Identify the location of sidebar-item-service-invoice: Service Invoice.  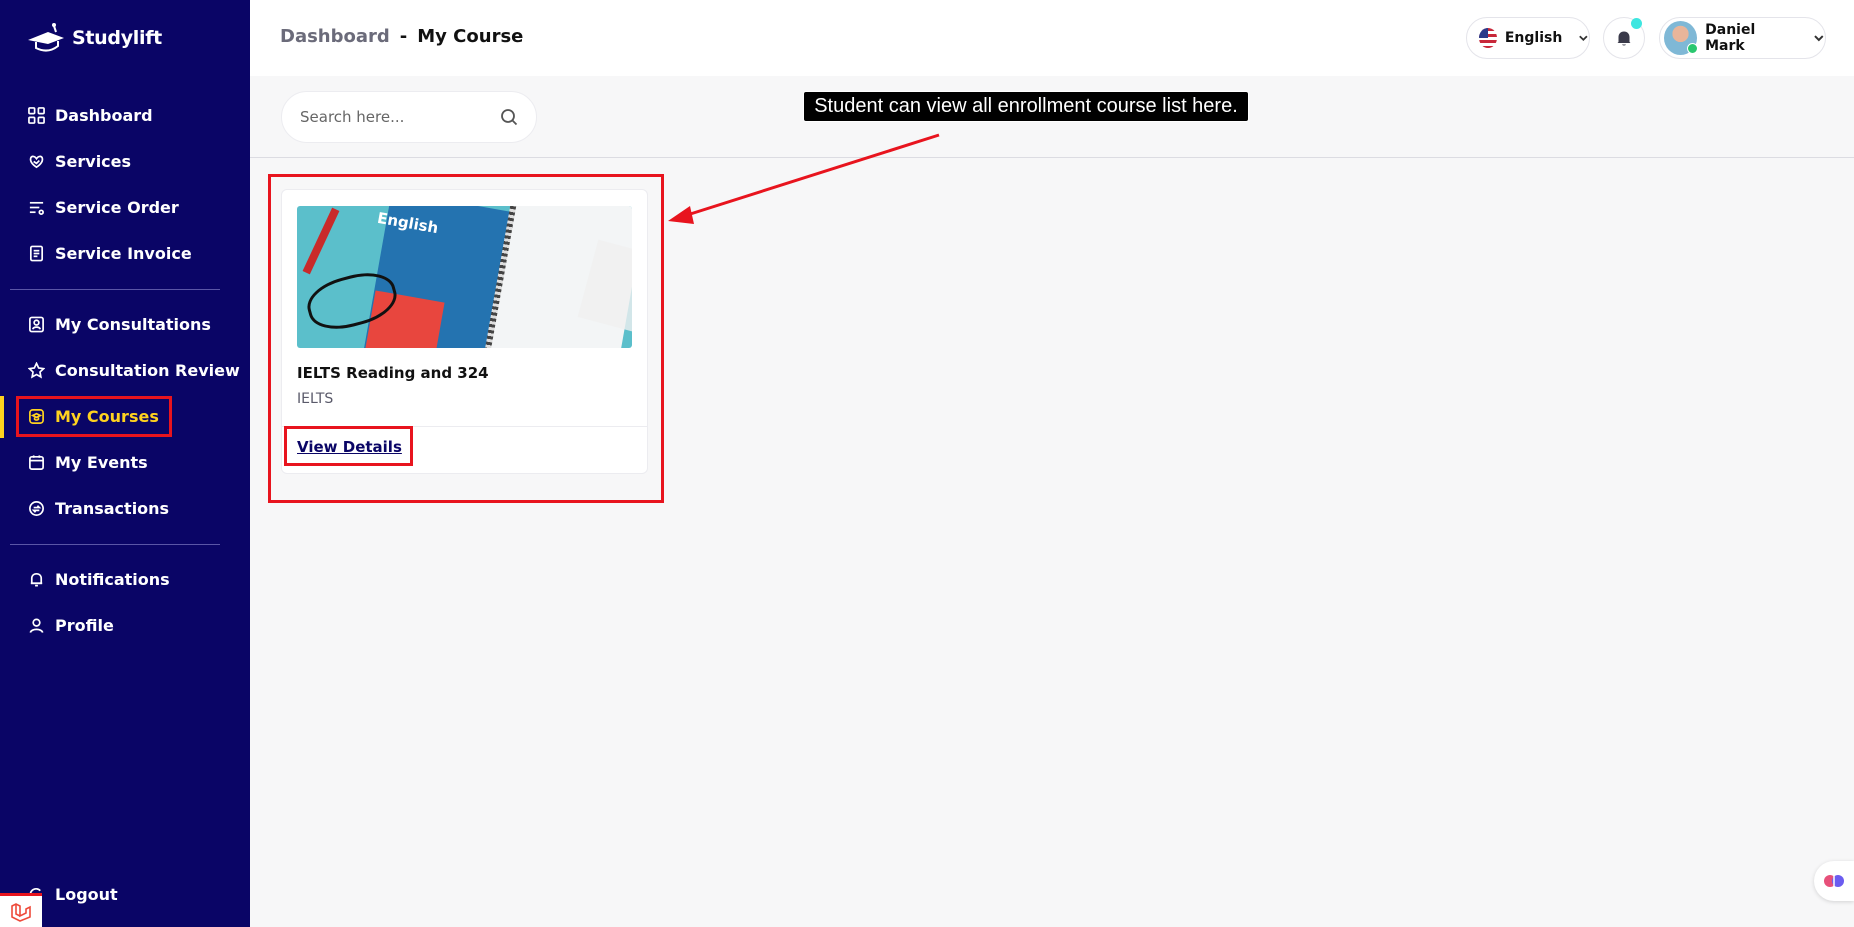
(110, 253).